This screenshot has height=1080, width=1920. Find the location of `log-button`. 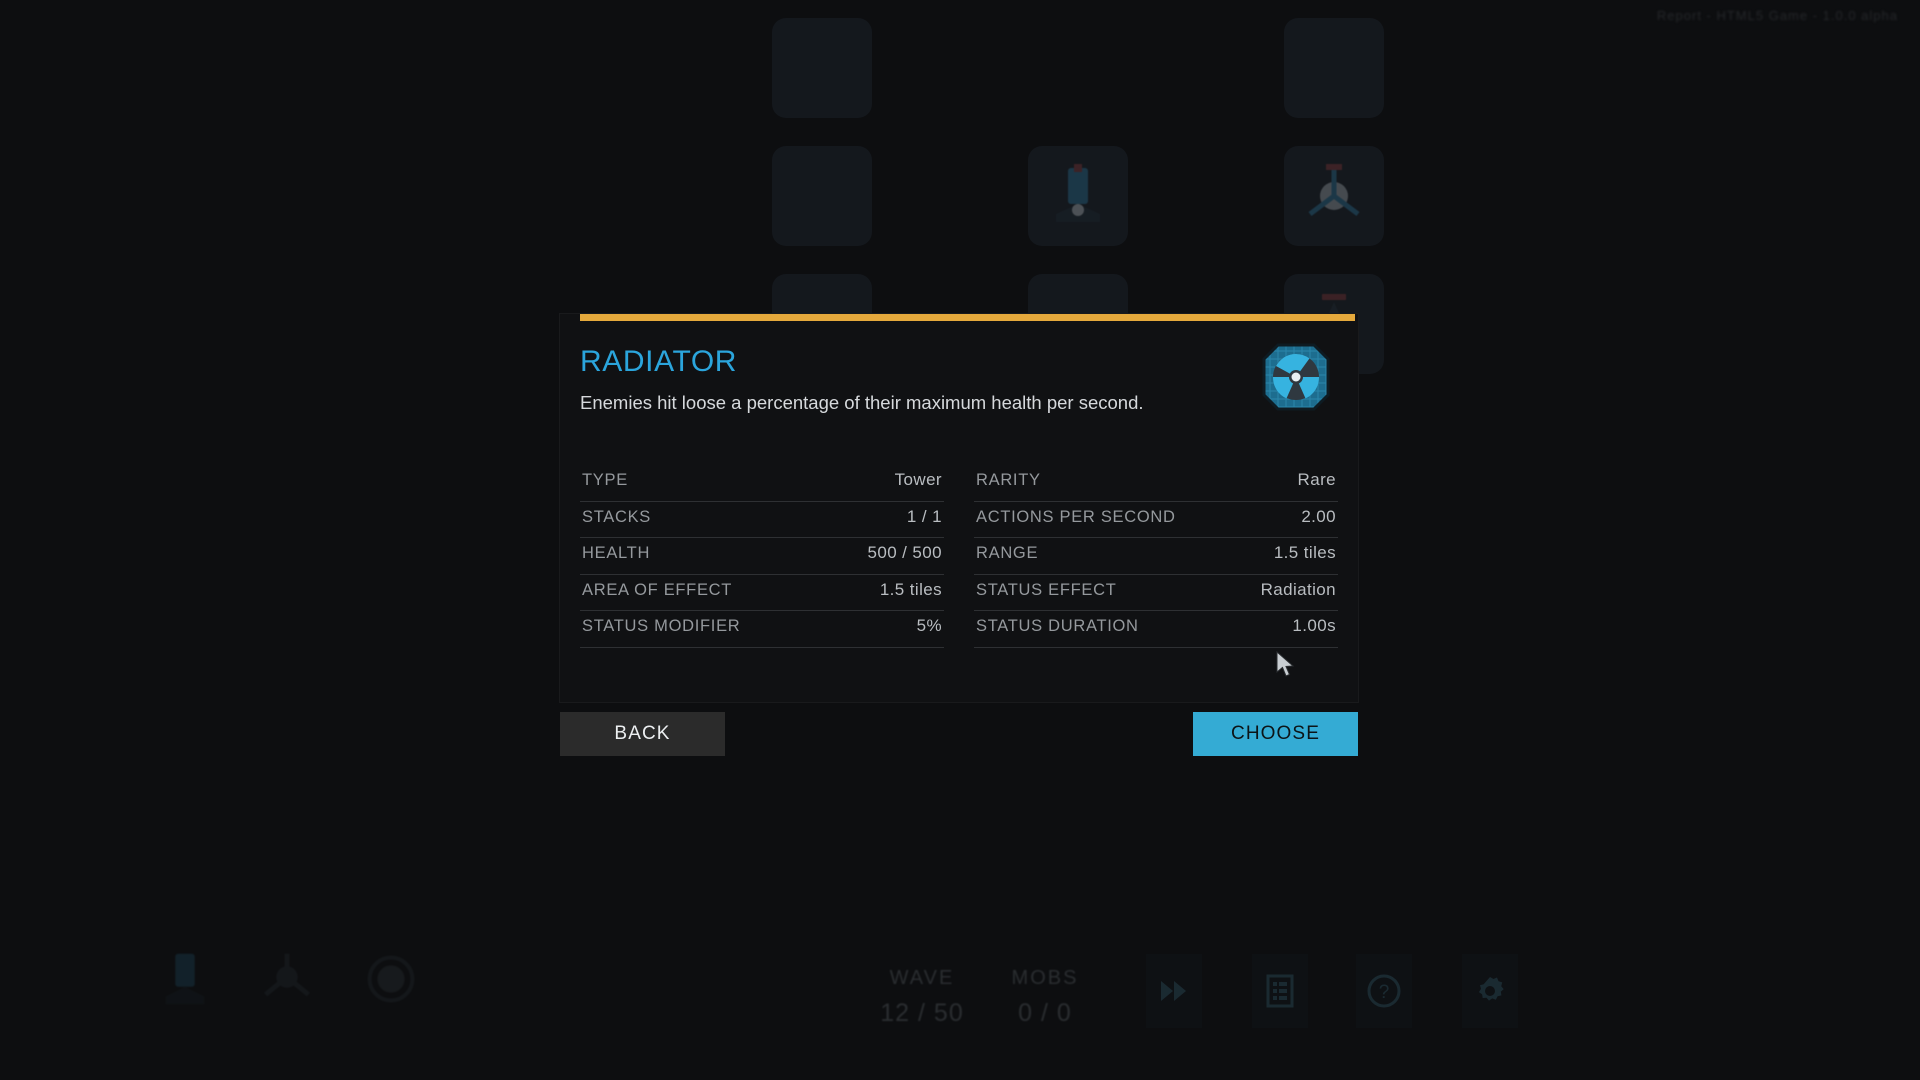

log-button is located at coordinates (1280, 991).